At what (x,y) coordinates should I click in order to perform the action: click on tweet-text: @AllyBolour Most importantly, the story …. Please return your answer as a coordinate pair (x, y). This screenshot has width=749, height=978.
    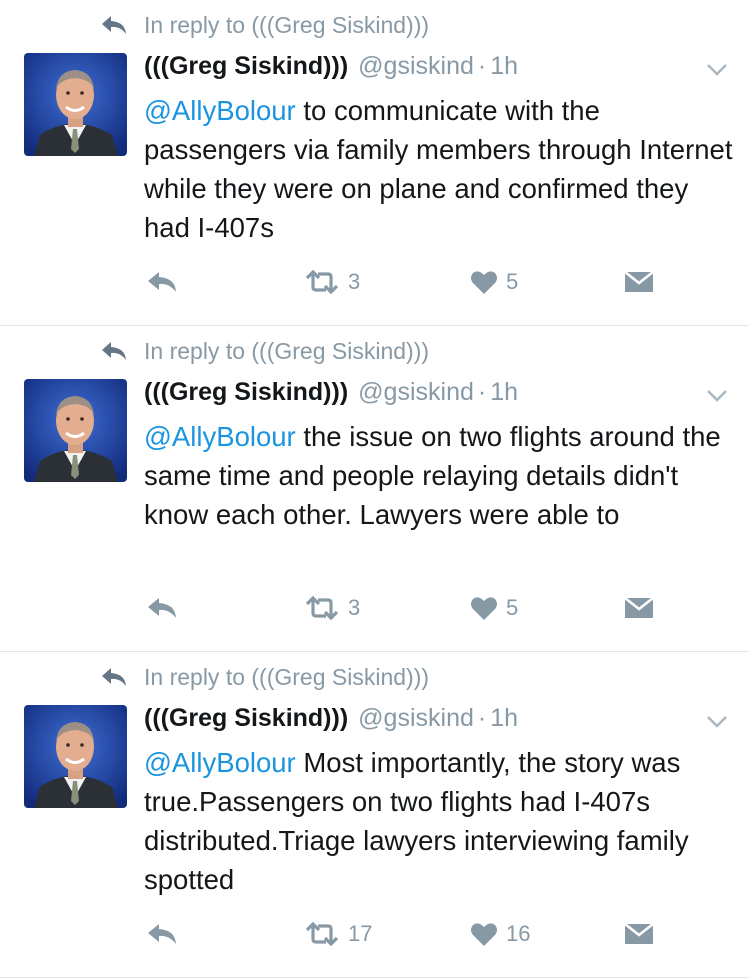
    Looking at the image, I should click on (439, 821).